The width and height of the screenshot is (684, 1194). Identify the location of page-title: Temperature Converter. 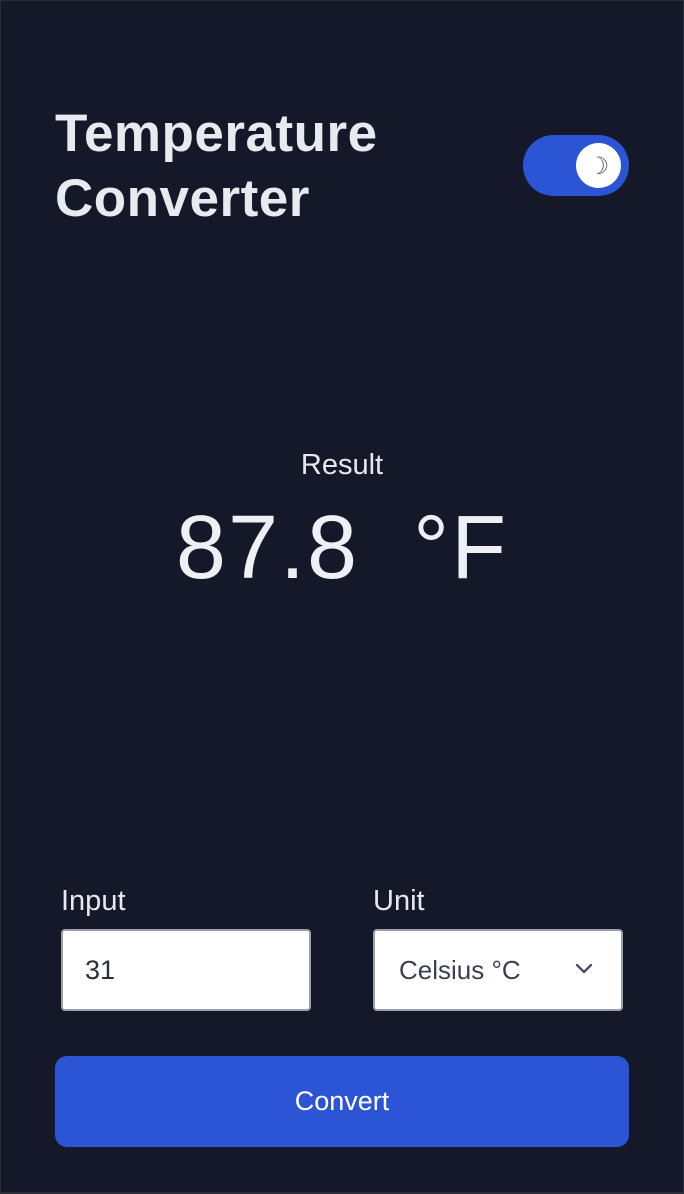
(265, 166).